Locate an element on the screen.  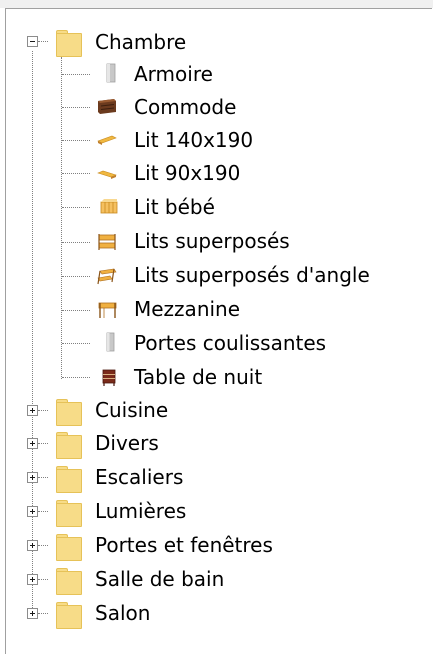
expand-toggle-salle-de-bain is located at coordinates (32, 579).